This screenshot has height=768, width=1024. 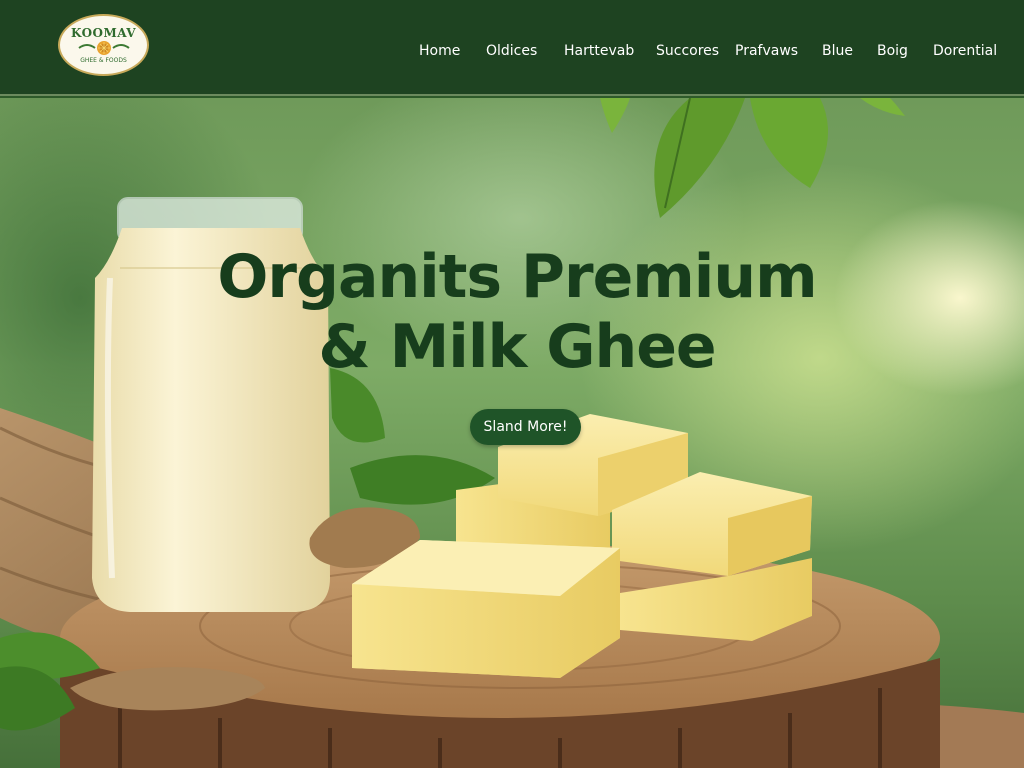 What do you see at coordinates (517, 347) in the screenshot?
I see `hero-title-line-2: & Milk Ghee` at bounding box center [517, 347].